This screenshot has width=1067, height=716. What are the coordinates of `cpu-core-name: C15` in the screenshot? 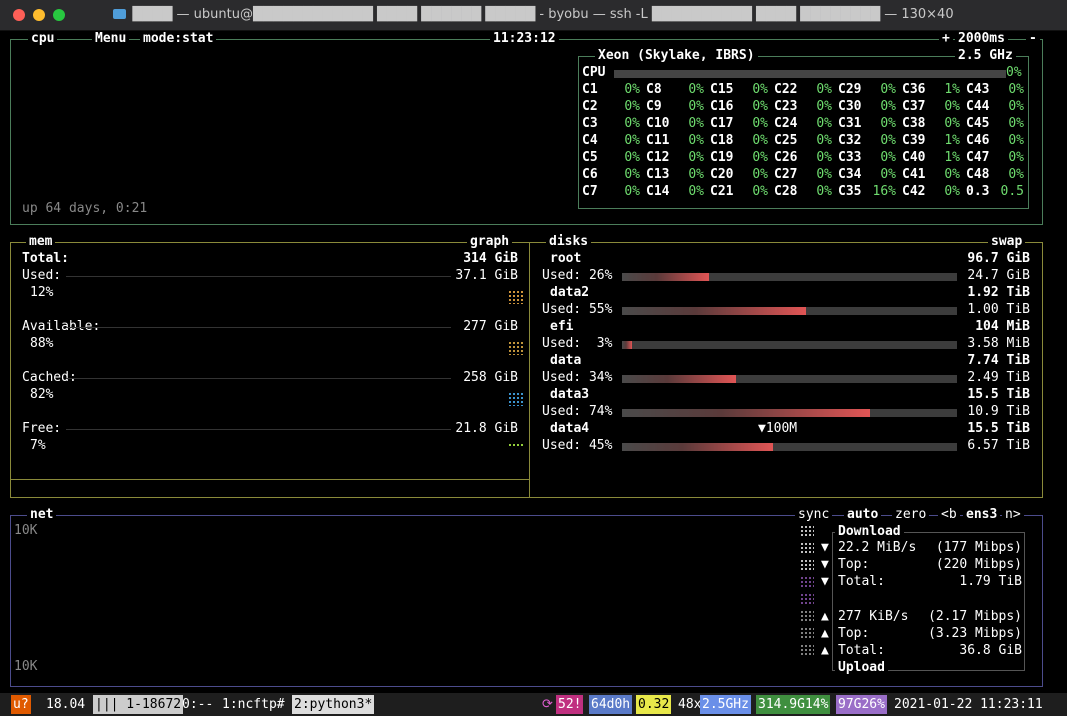 It's located at (722, 89).